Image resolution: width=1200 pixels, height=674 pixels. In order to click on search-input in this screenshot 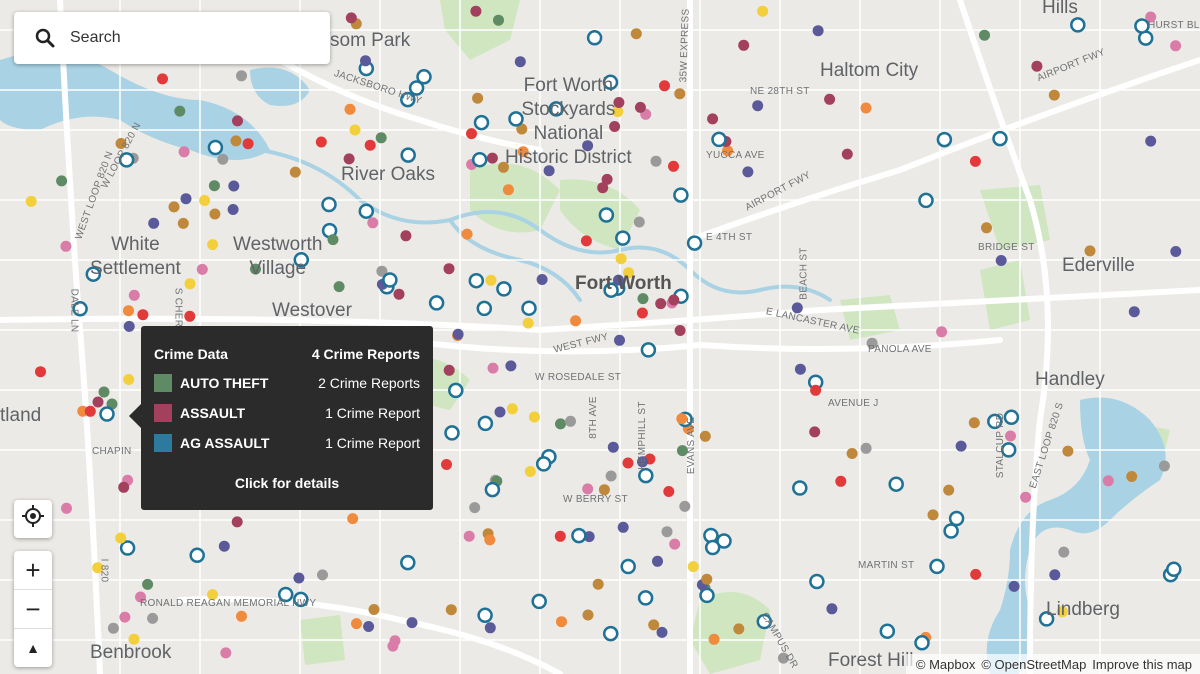, I will do `click(190, 38)`.